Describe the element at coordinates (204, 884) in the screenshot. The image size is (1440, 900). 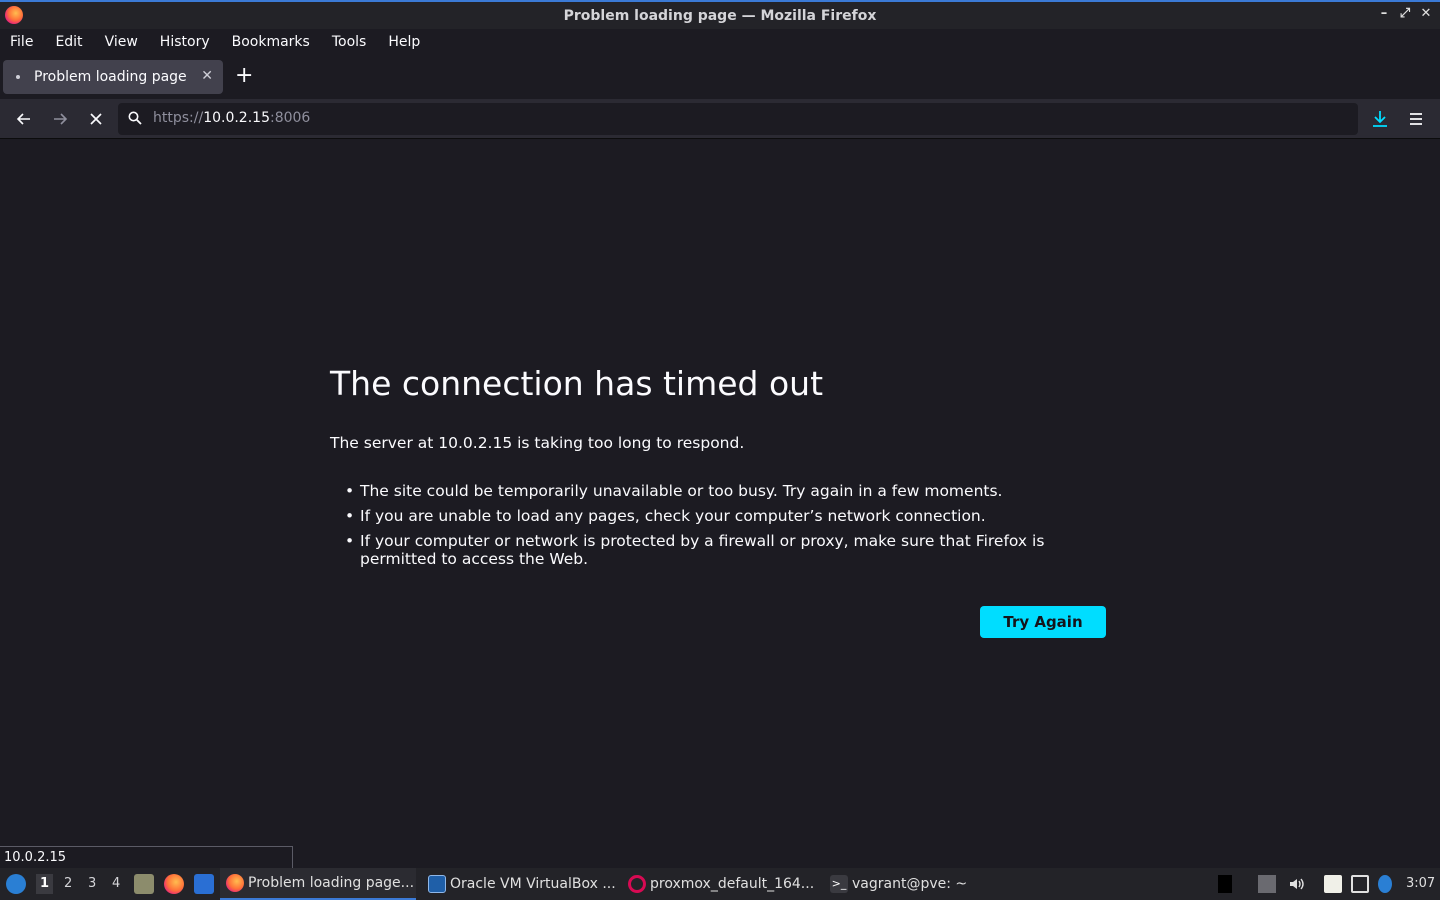
I see `desktop-icon` at that location.